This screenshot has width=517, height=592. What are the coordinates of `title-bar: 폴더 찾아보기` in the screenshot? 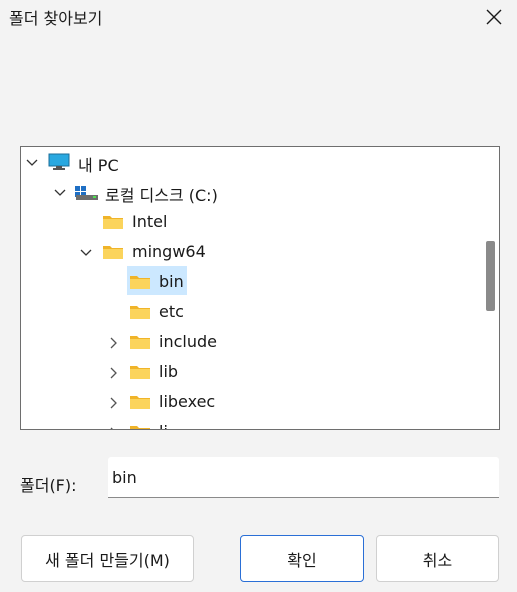 It's located at (258, 17).